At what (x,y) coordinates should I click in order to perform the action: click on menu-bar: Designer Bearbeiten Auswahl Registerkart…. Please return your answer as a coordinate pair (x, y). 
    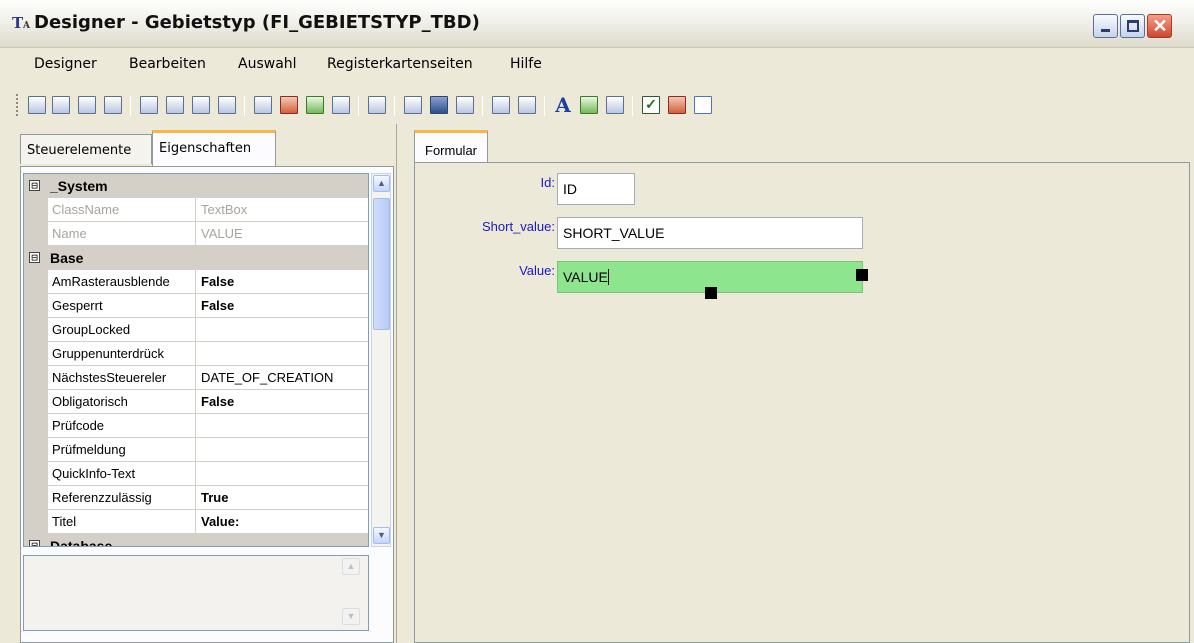
    Looking at the image, I should click on (597, 67).